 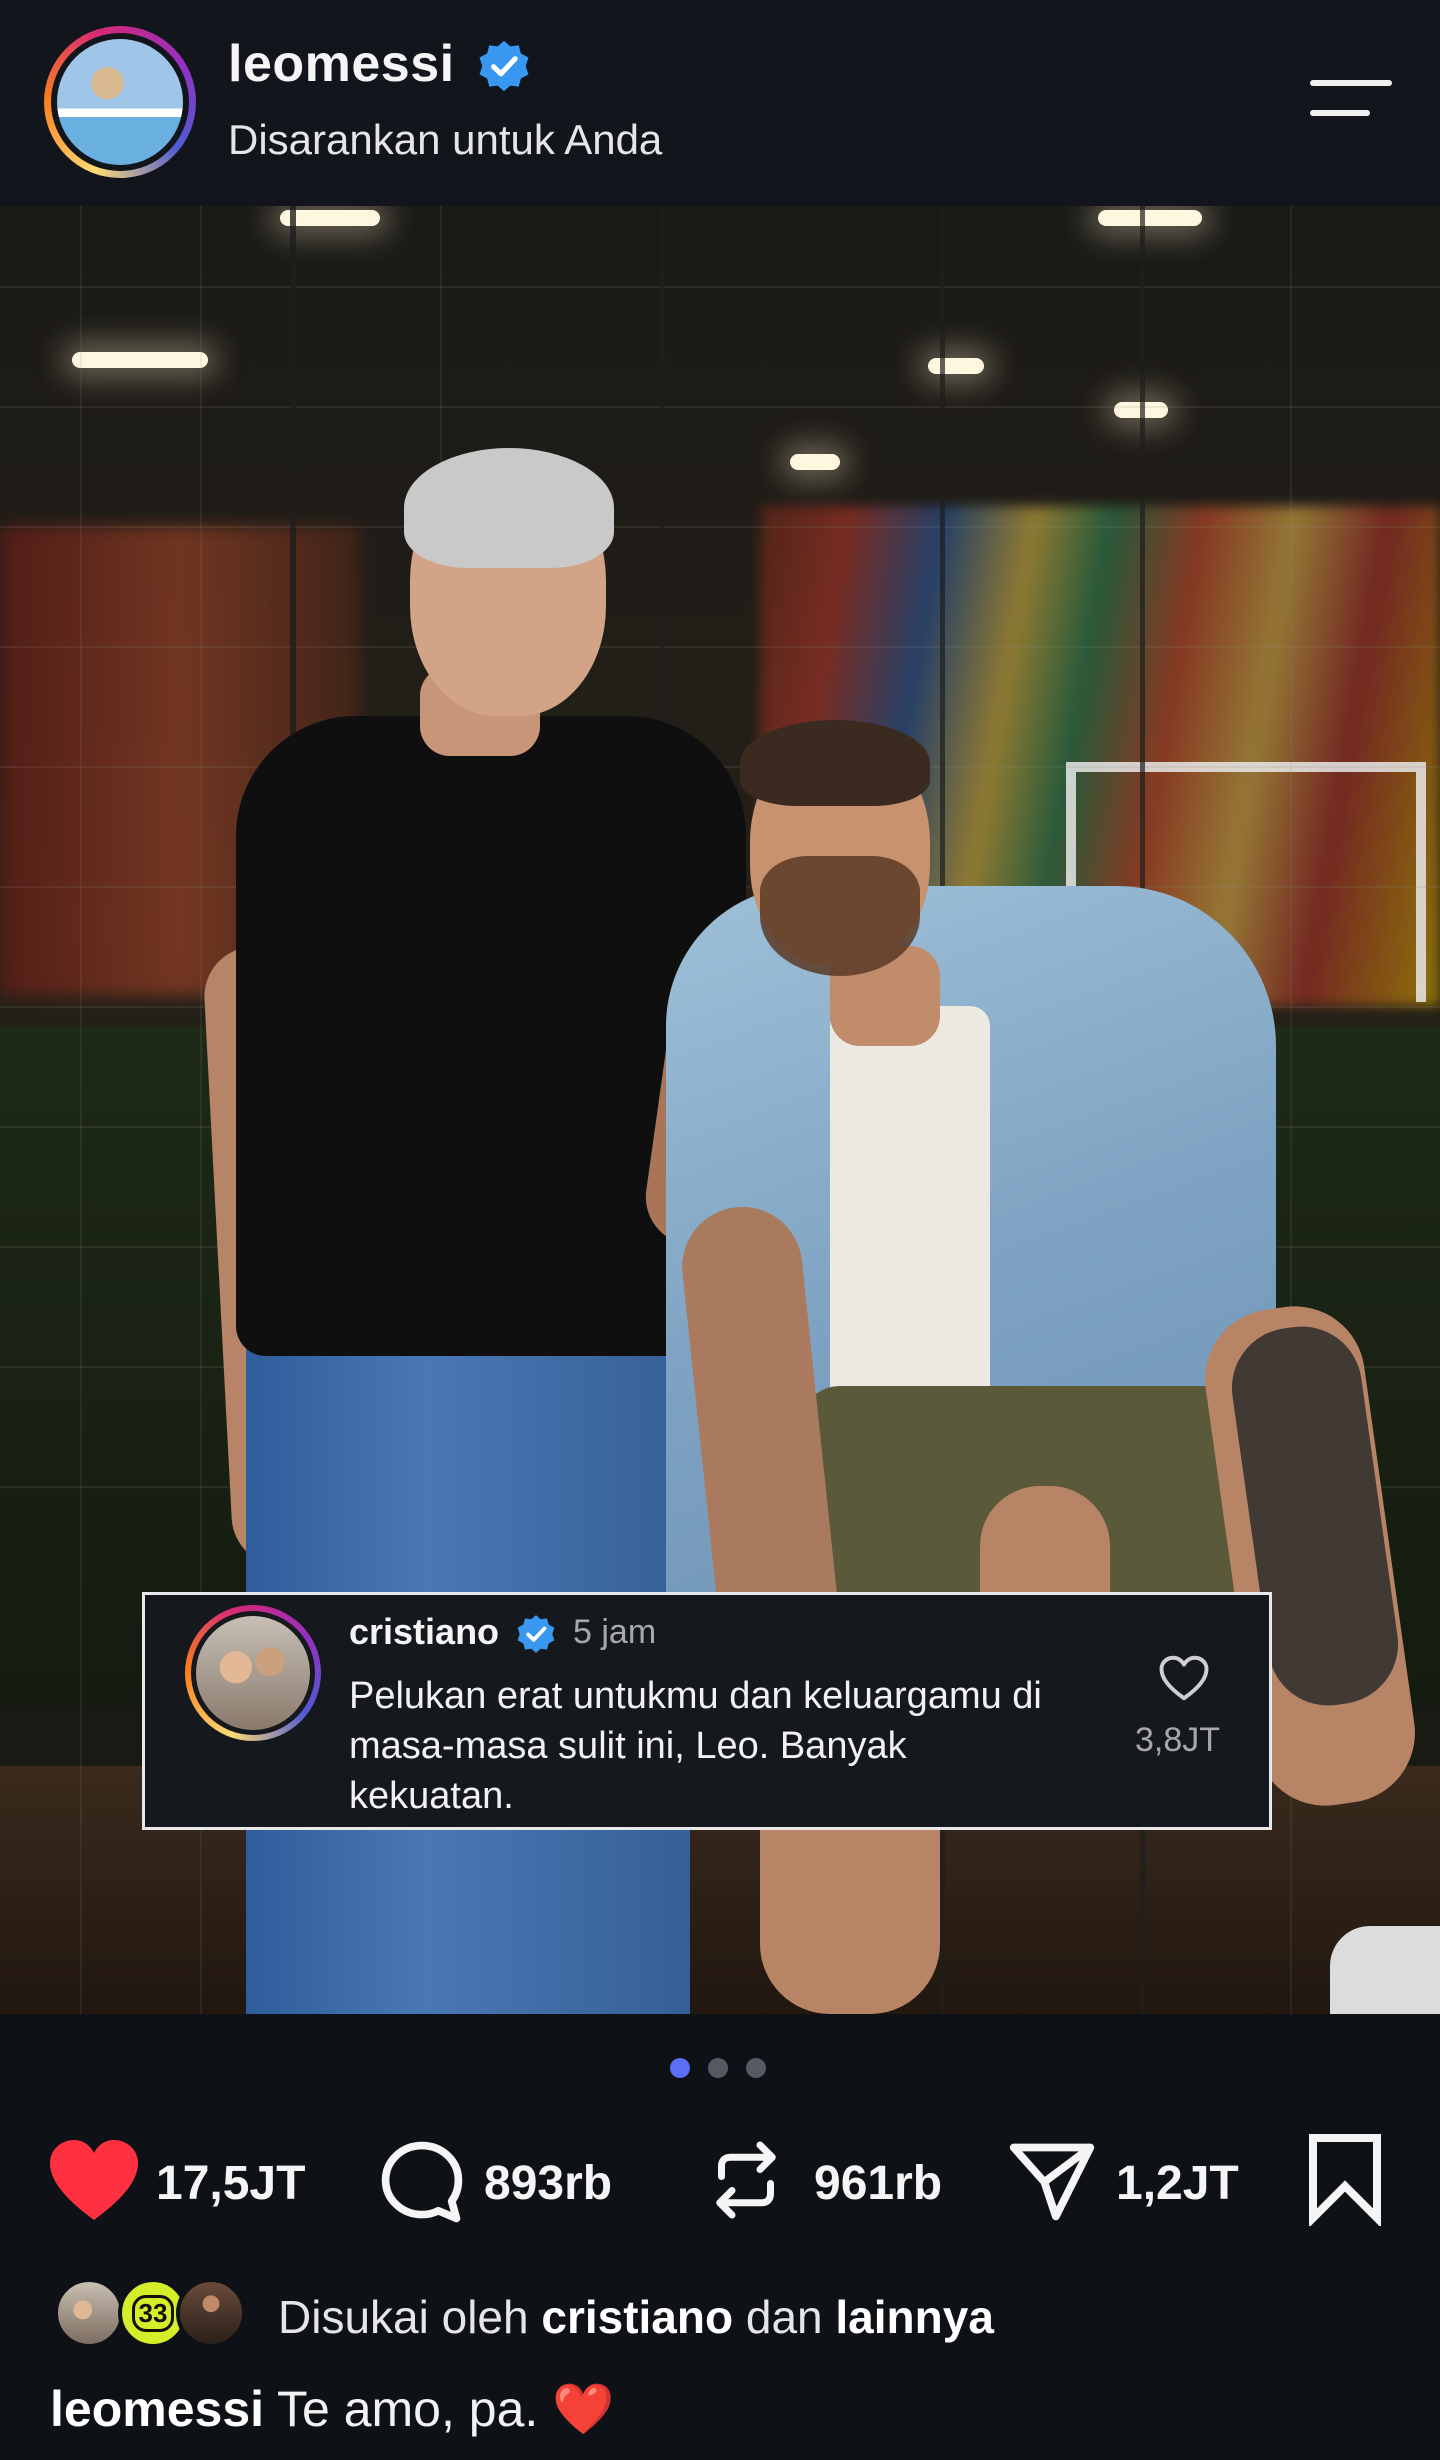 I want to click on profile-avatar, so click(x=120, y=102).